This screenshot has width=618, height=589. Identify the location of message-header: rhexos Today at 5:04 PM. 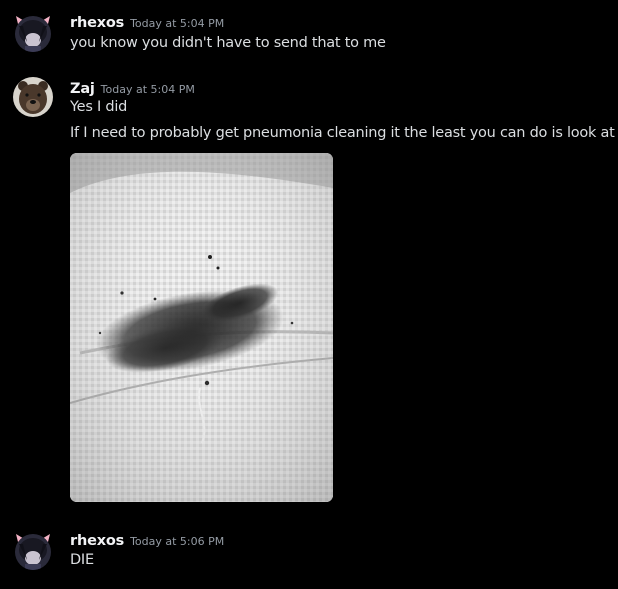
(147, 21).